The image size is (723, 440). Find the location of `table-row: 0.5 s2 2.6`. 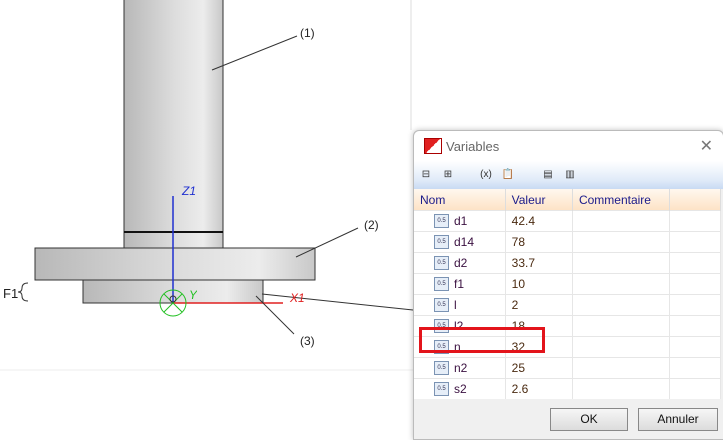

table-row: 0.5 s2 2.6 is located at coordinates (568, 388).